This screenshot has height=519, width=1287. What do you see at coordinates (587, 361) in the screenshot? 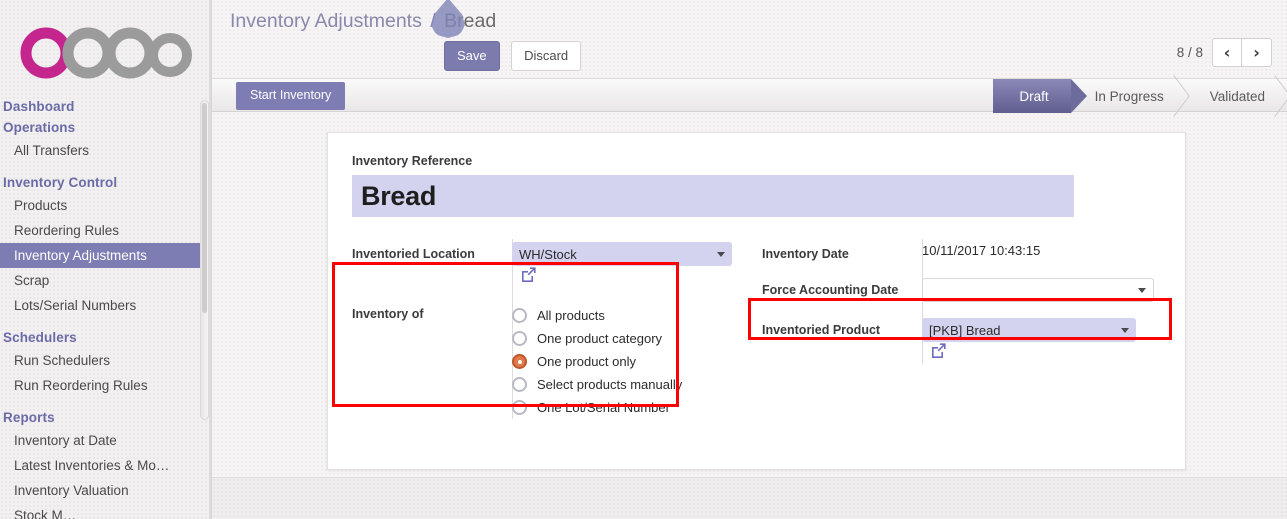
I see `radio-label: One product only` at bounding box center [587, 361].